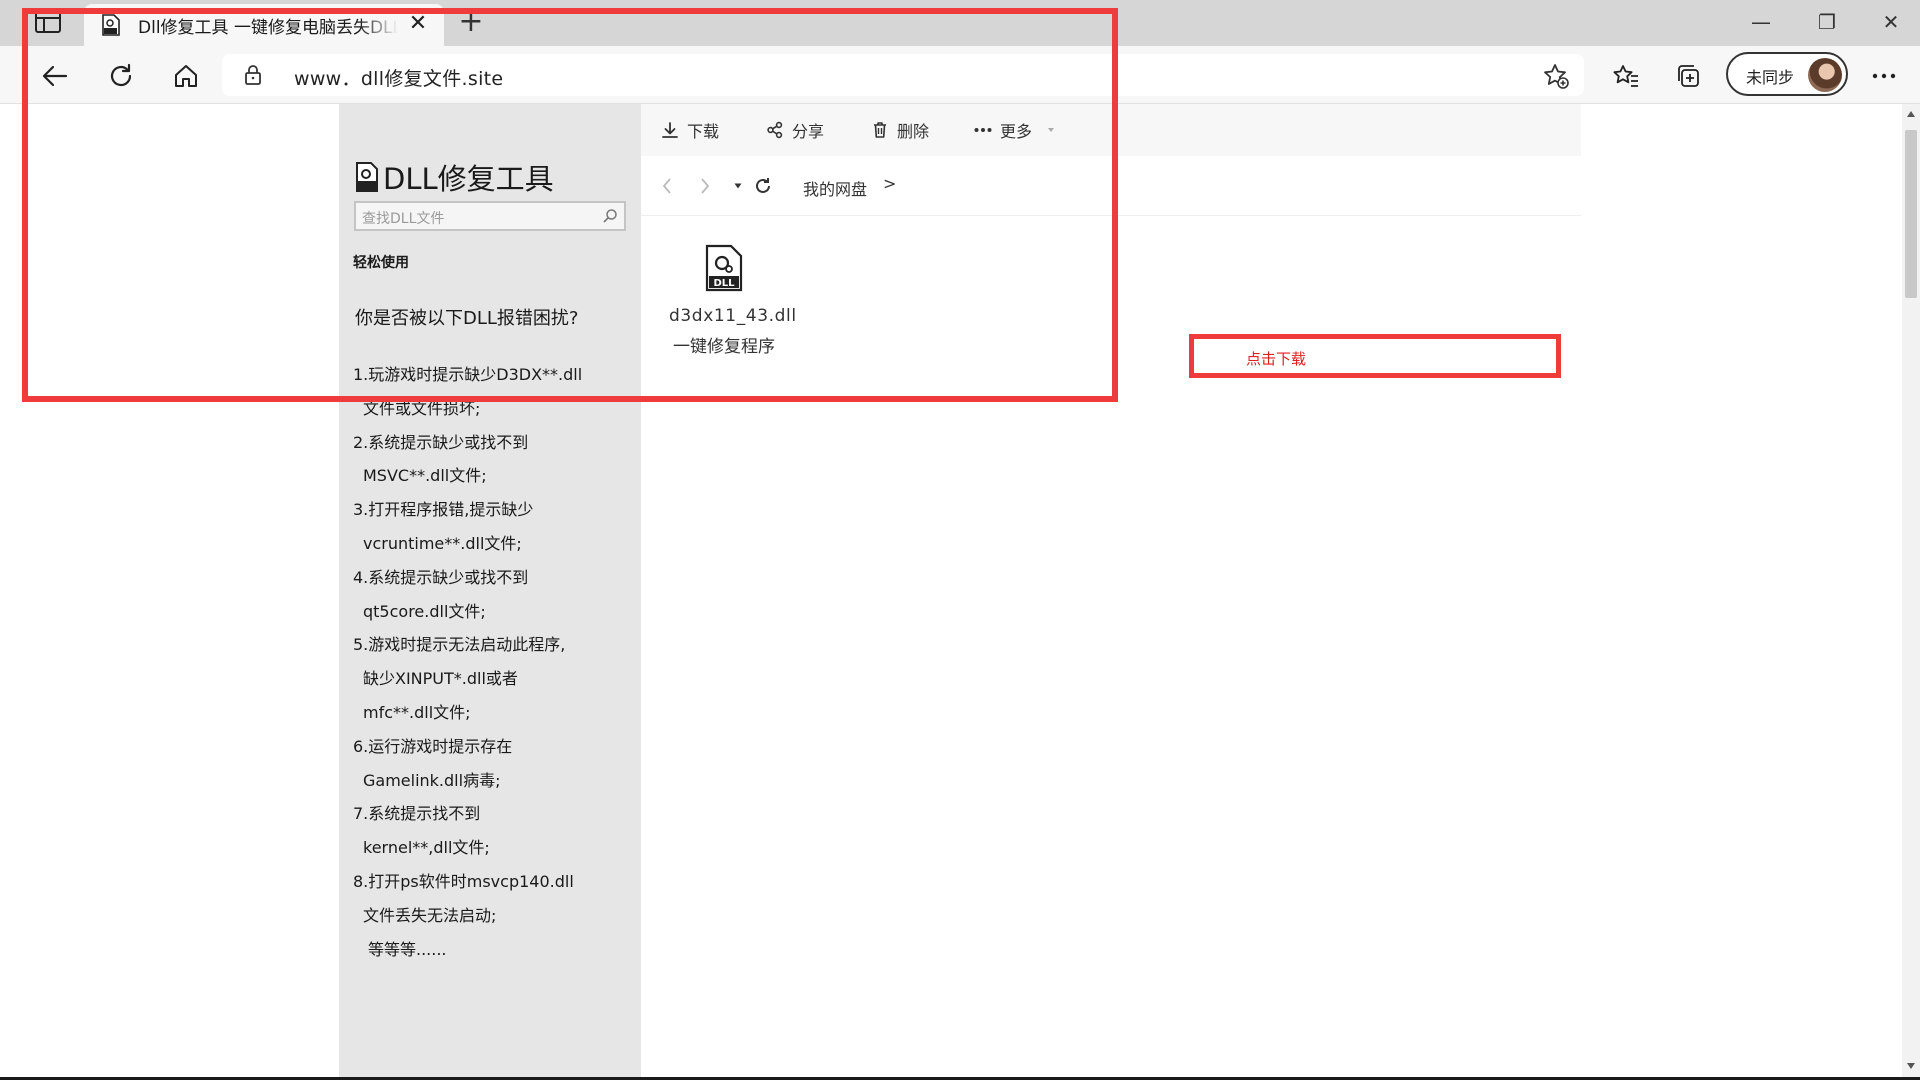 The width and height of the screenshot is (1920, 1080). I want to click on dll-search-input: 查找DLL文件, so click(490, 216).